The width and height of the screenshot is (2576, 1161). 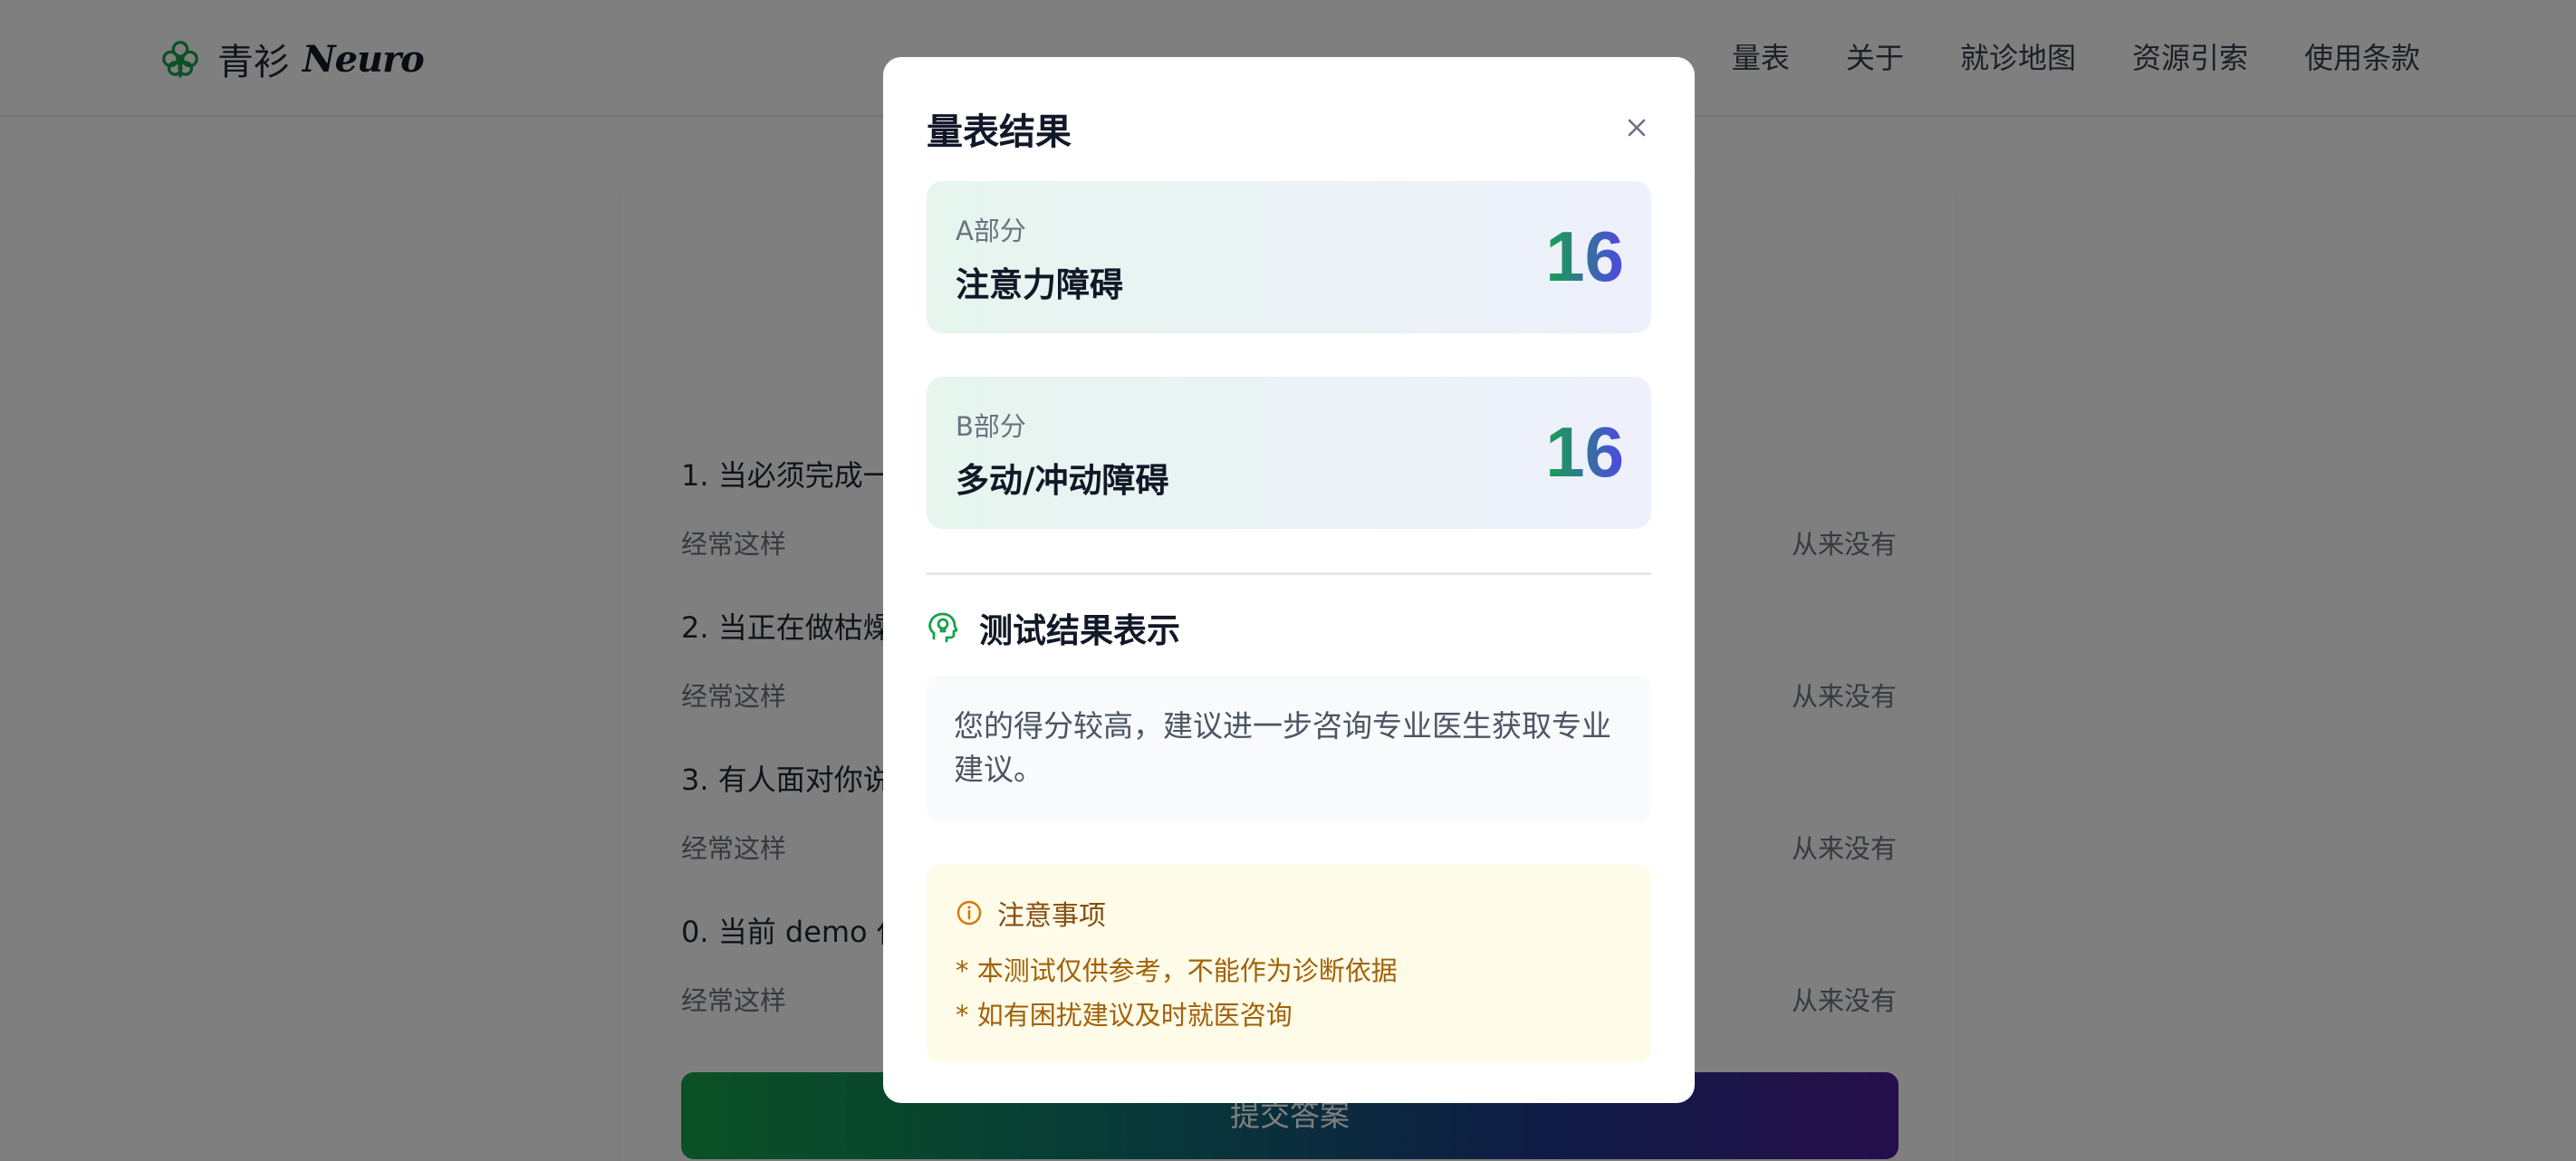 I want to click on section-divider, so click(x=1289, y=573).